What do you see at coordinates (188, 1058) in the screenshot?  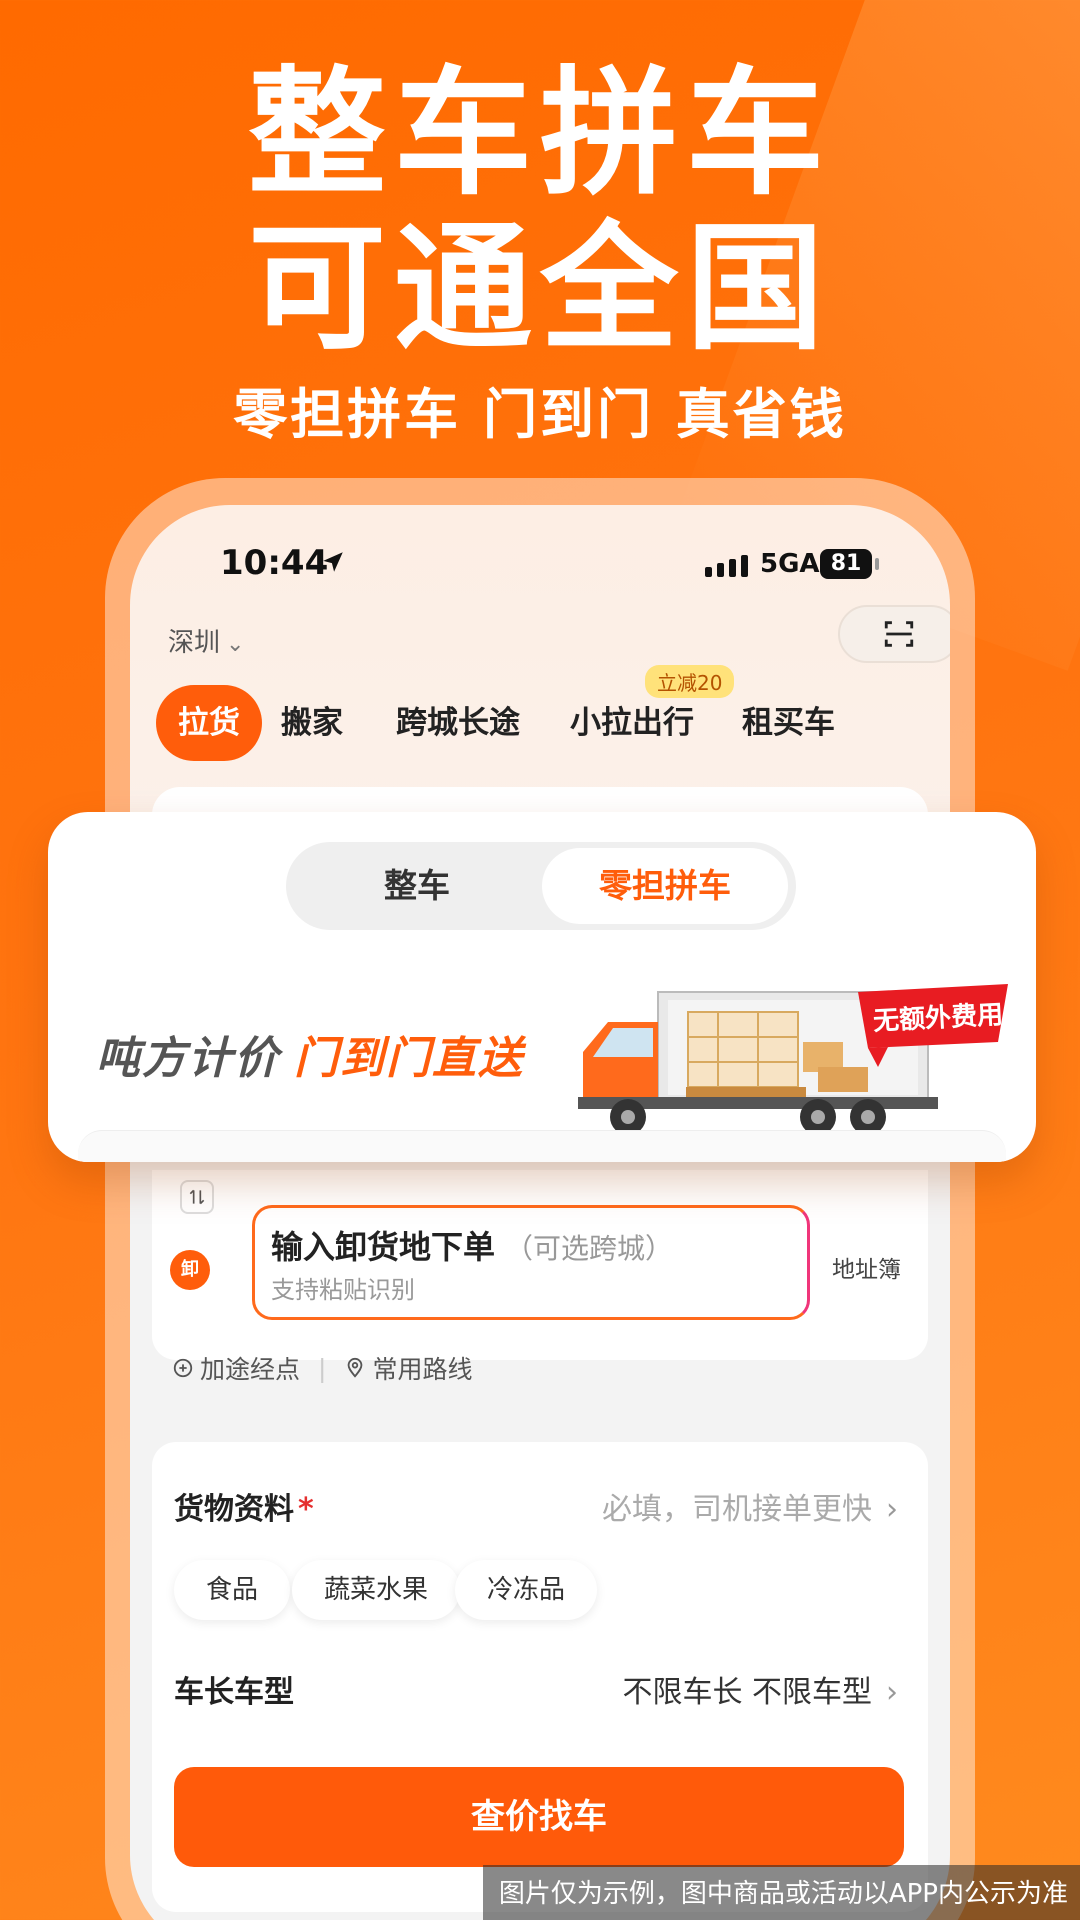 I see `slogan-pricing: 吨方计价` at bounding box center [188, 1058].